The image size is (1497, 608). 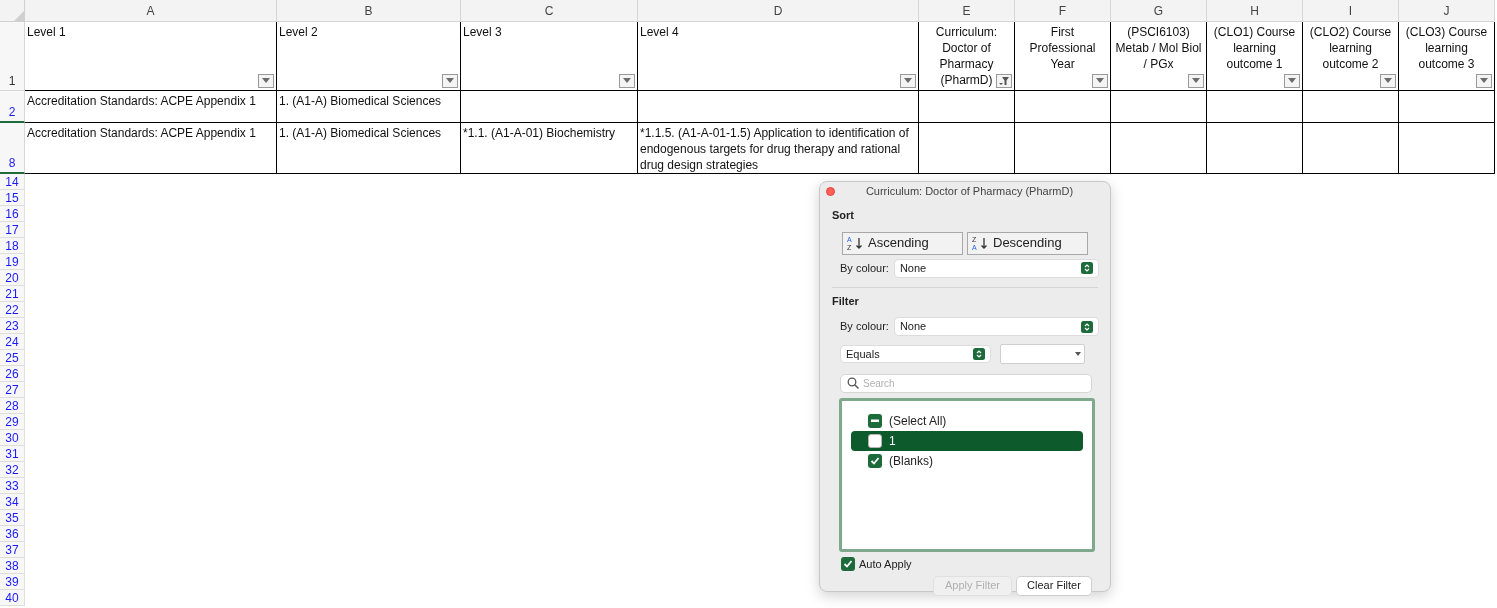 I want to click on table-header-cell: (CLO3) Course learning outcome 3, so click(x=1446, y=48).